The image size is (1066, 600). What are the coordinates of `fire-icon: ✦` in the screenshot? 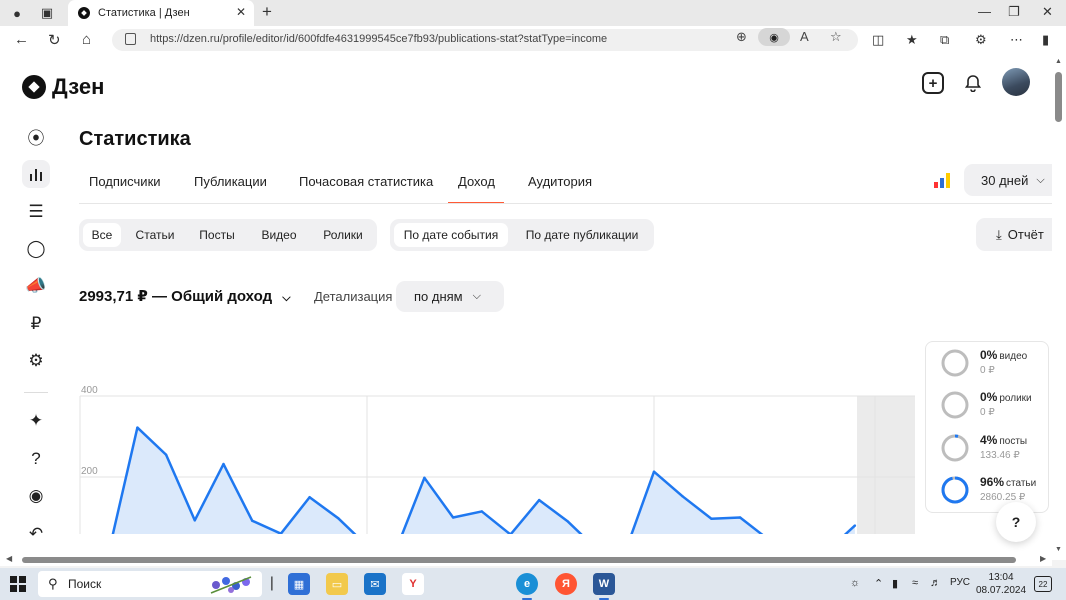 It's located at (36, 421).